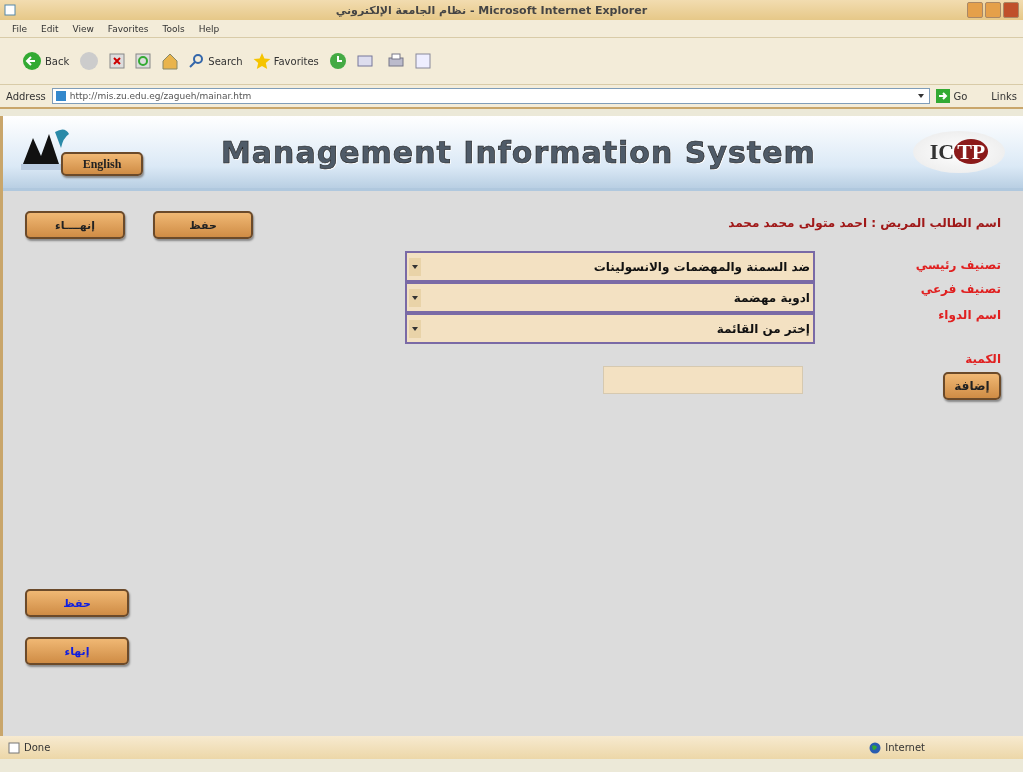 Image resolution: width=1023 pixels, height=772 pixels. What do you see at coordinates (46, 61) in the screenshot?
I see `back-button: Back` at bounding box center [46, 61].